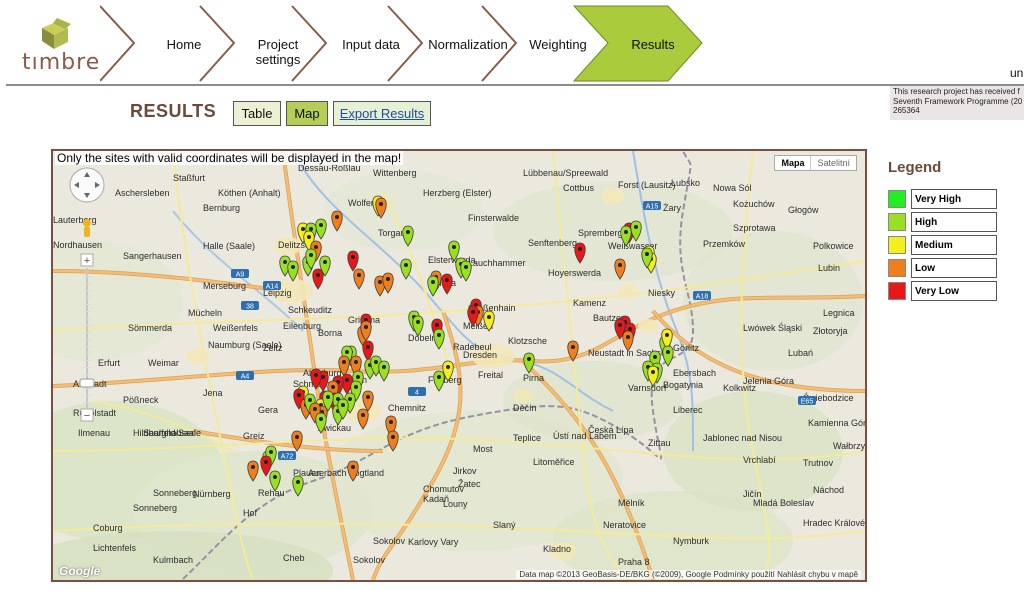 The image size is (1024, 591). What do you see at coordinates (205, 313) in the screenshot?
I see `map-place-label: Mücheln` at bounding box center [205, 313].